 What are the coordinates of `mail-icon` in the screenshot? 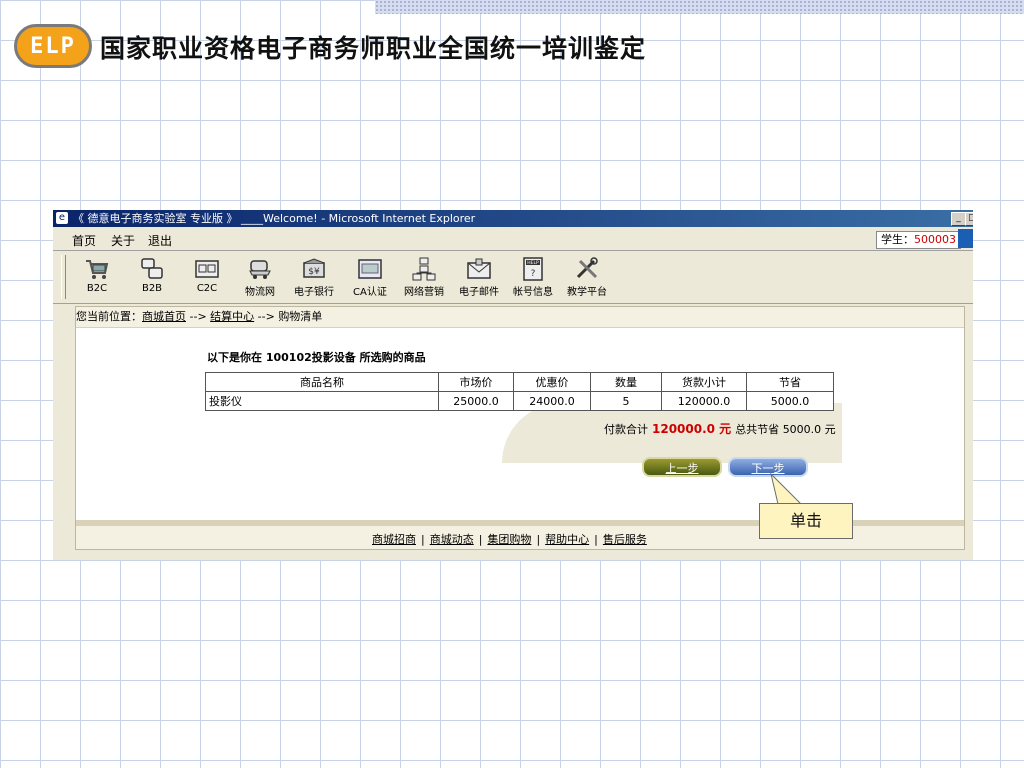 It's located at (479, 268).